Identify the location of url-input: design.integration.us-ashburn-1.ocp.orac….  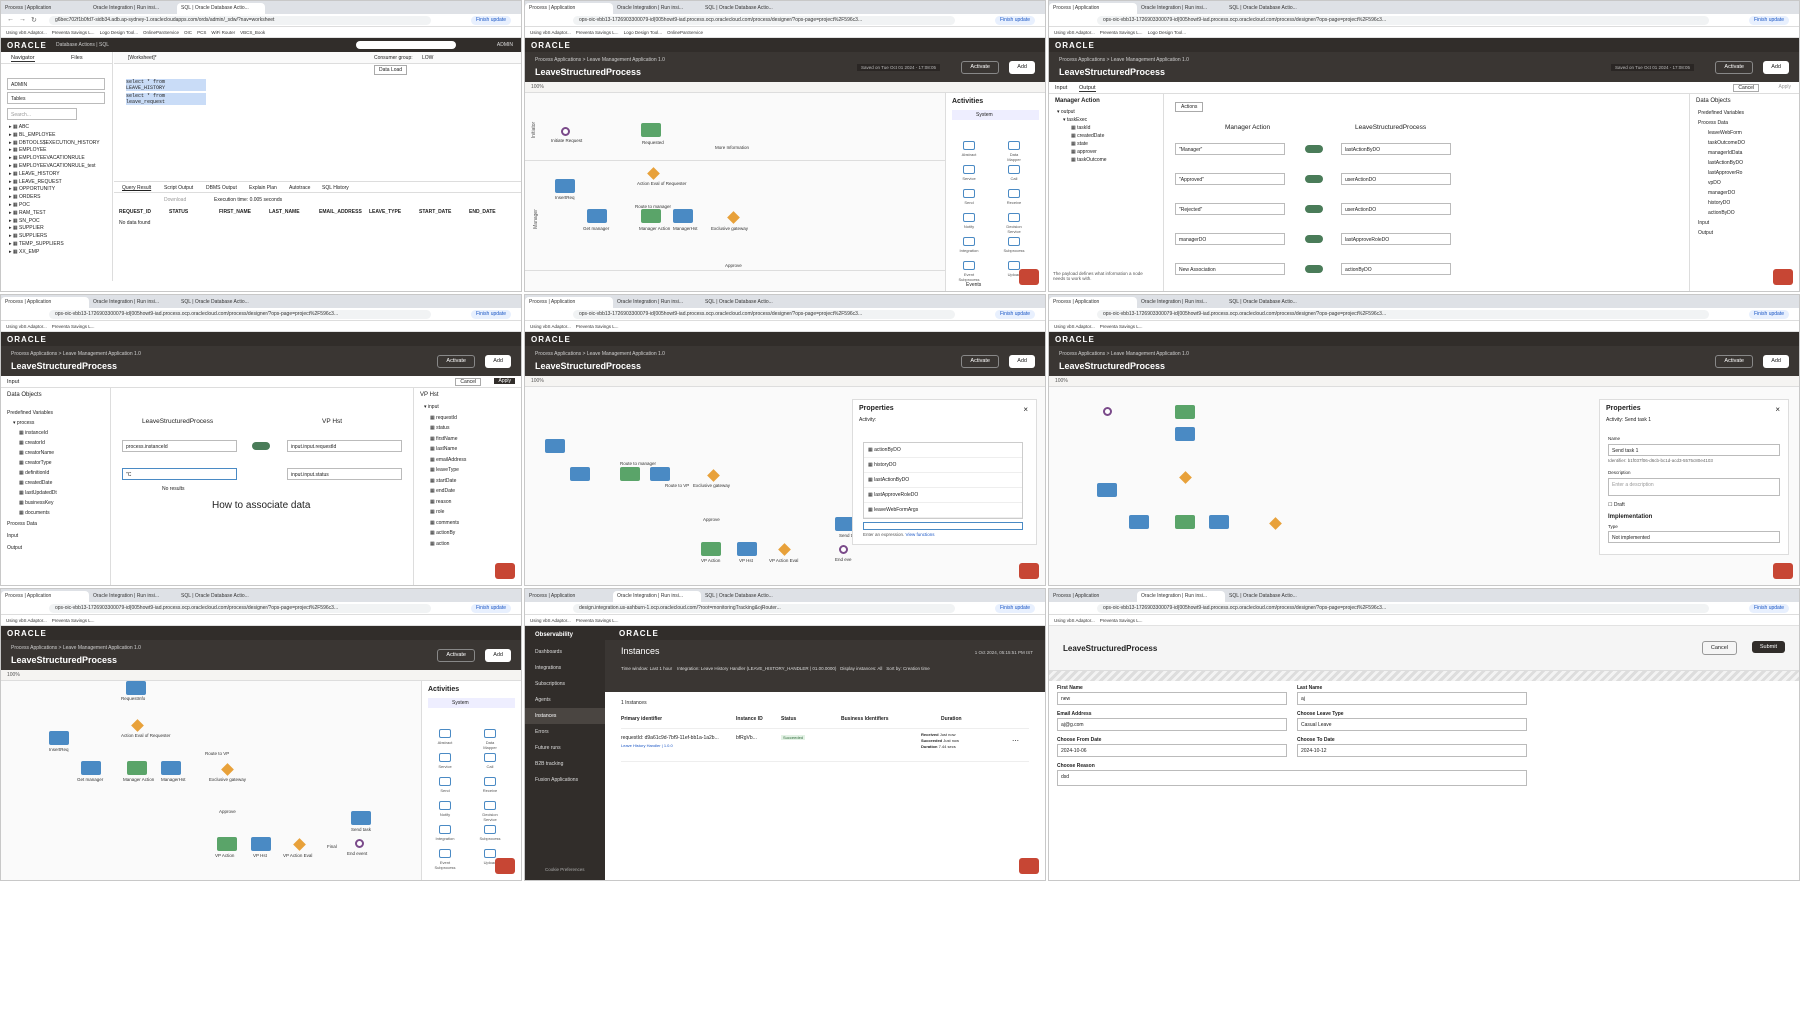
(764, 608).